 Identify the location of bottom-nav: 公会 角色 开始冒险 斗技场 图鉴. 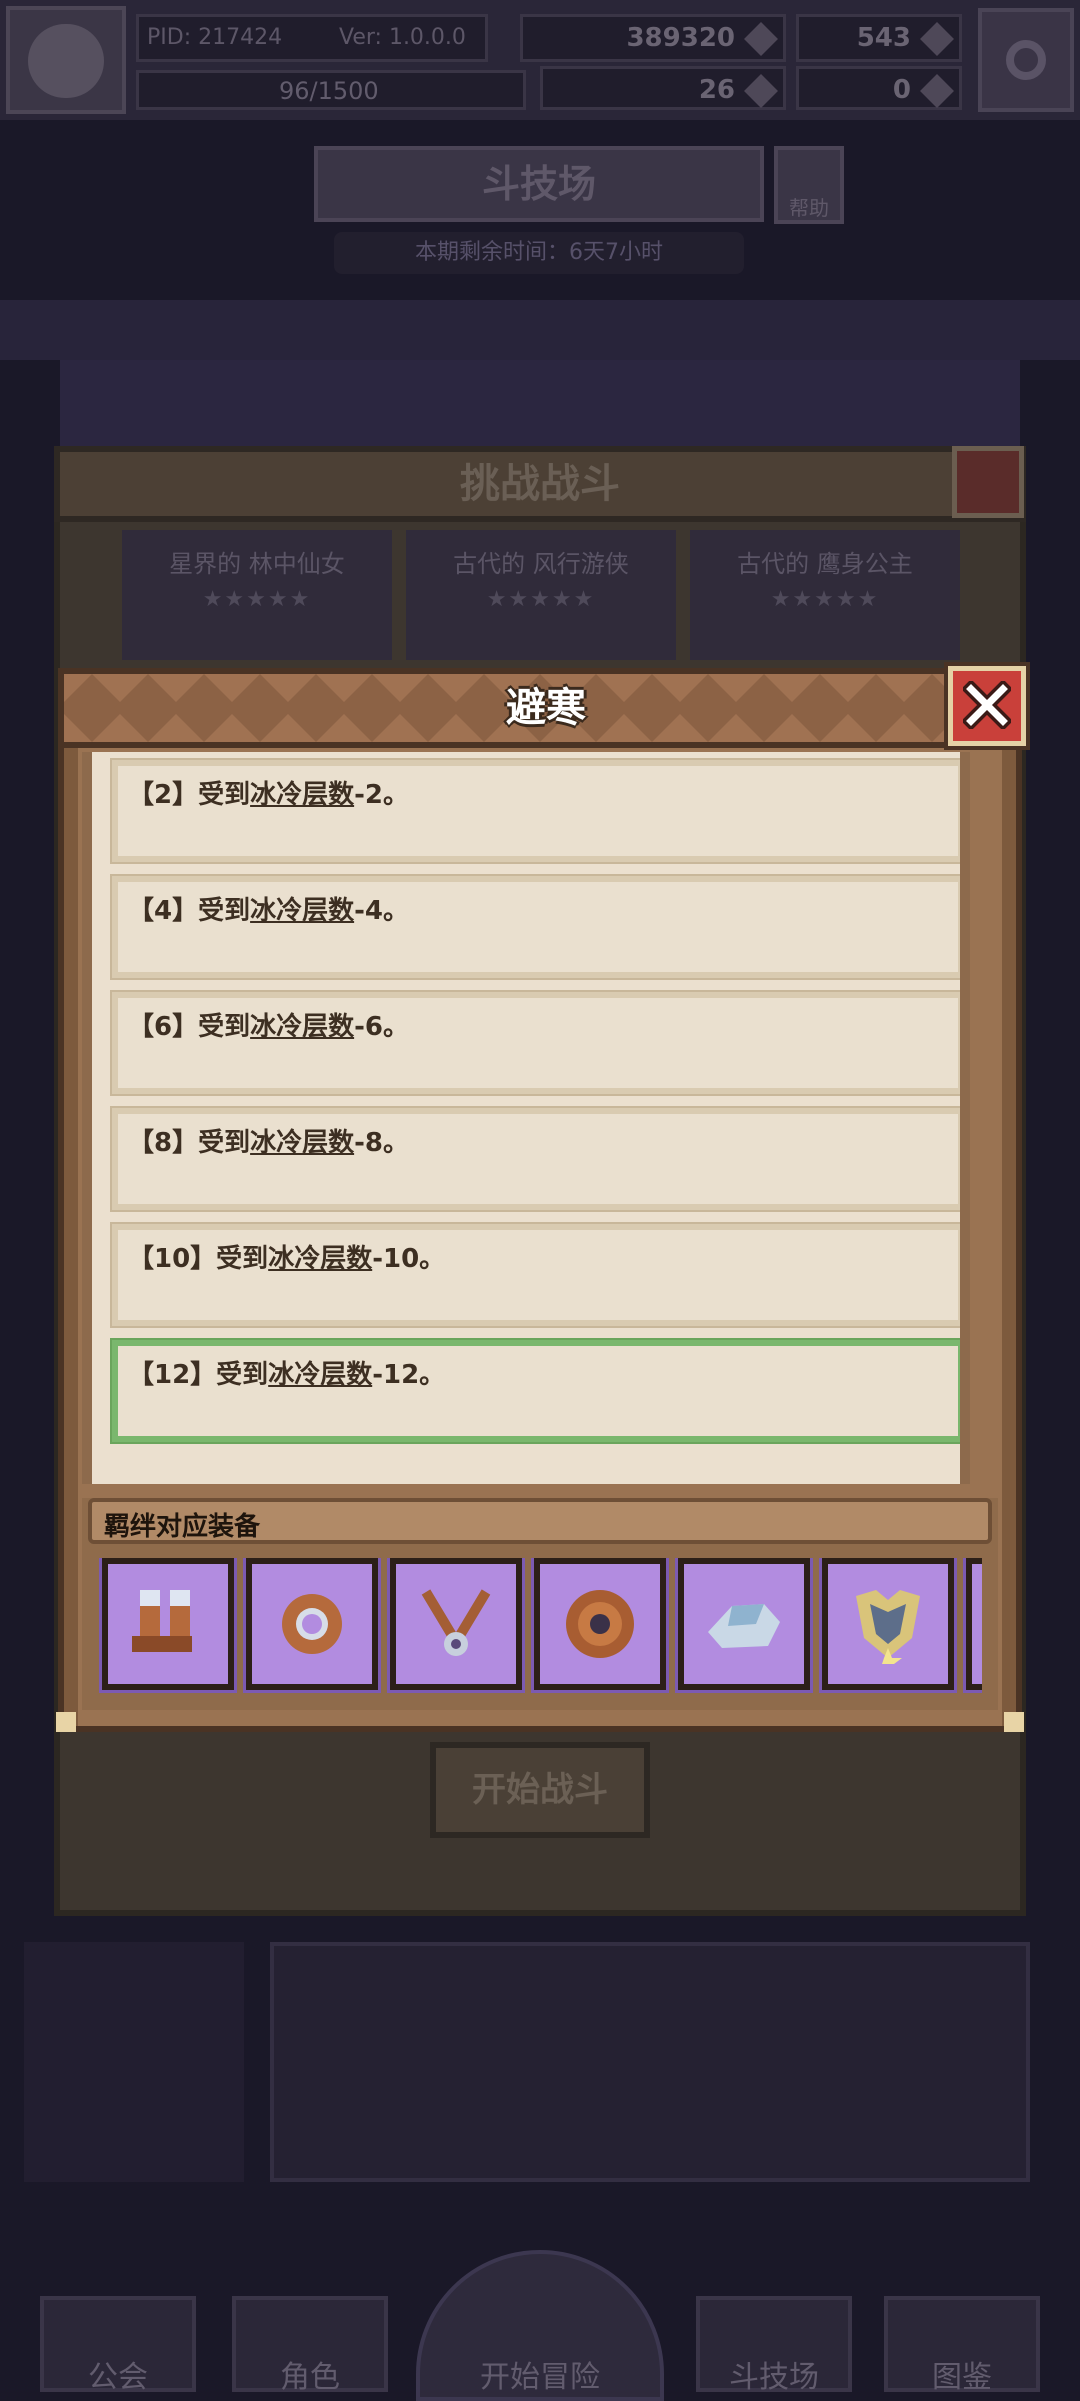
(540, 2325).